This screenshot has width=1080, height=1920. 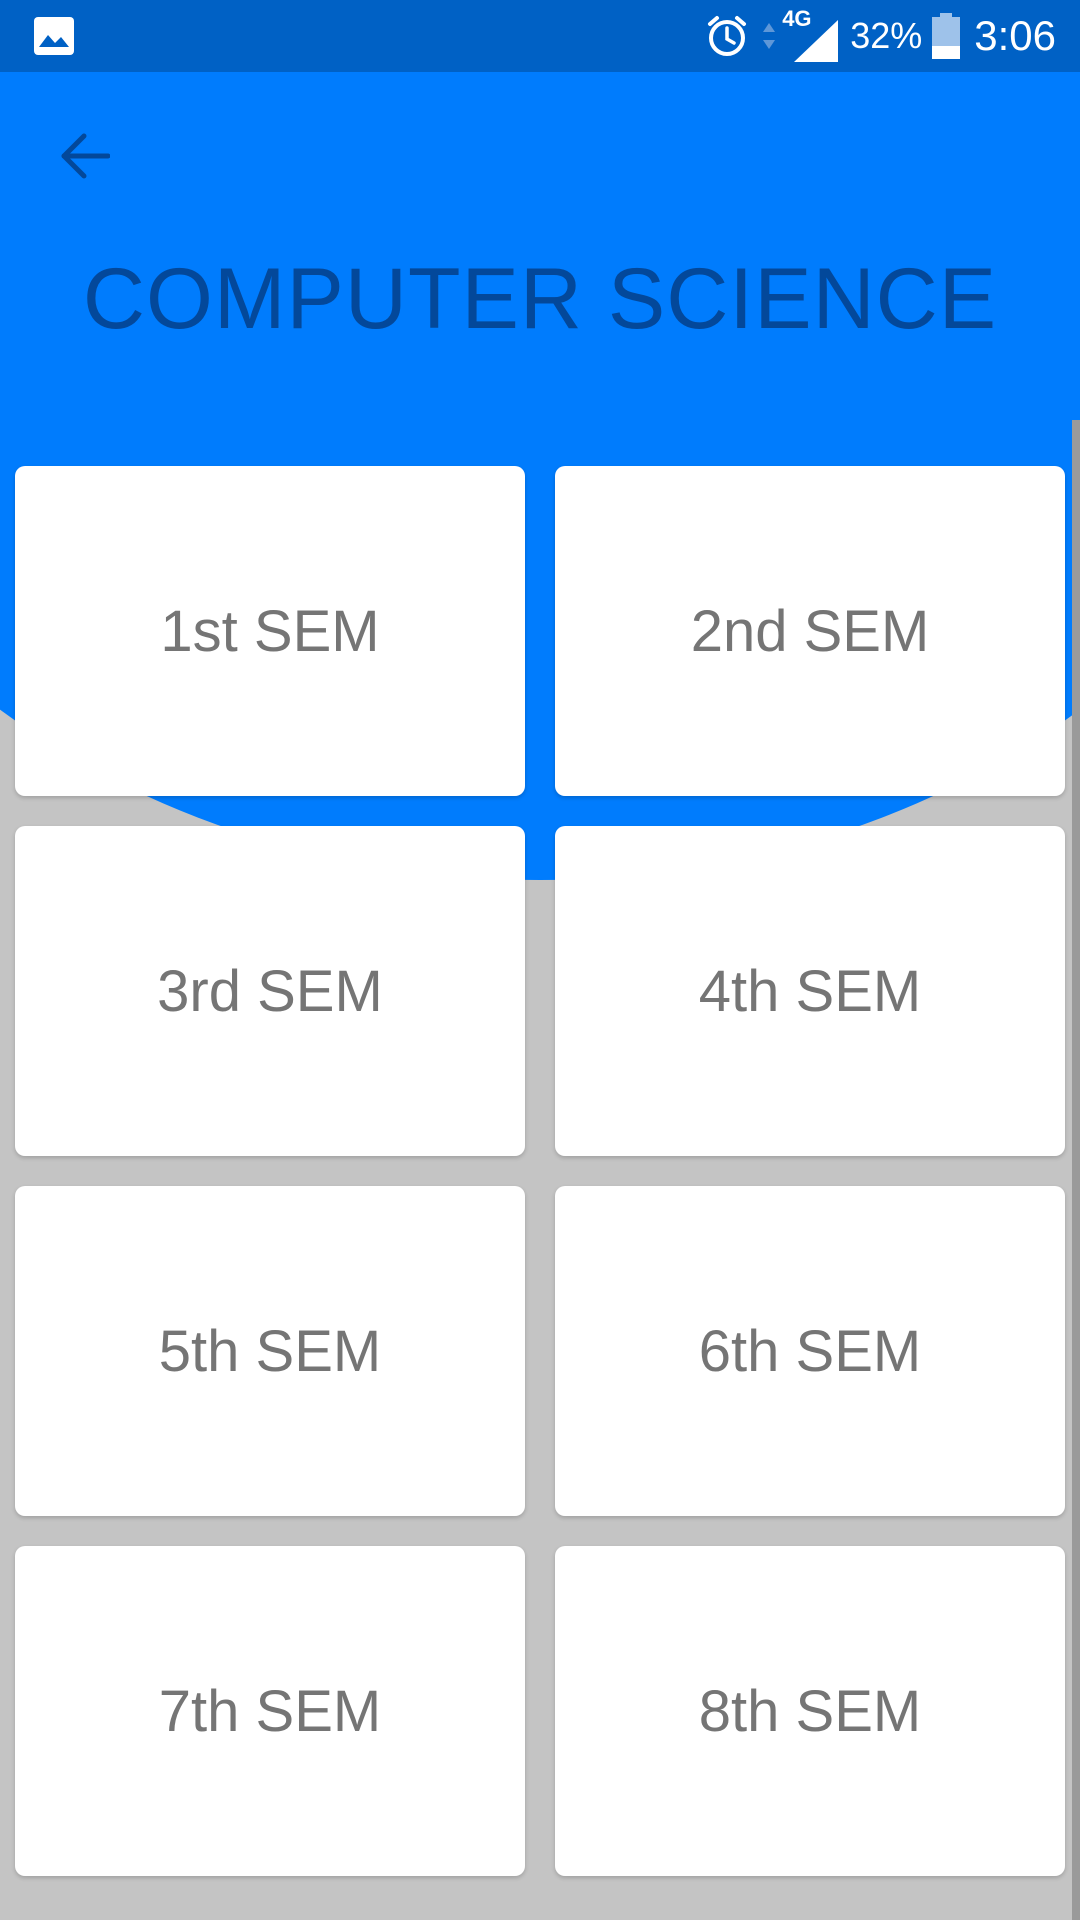 I want to click on semester-label: 1st SEM, so click(x=270, y=631).